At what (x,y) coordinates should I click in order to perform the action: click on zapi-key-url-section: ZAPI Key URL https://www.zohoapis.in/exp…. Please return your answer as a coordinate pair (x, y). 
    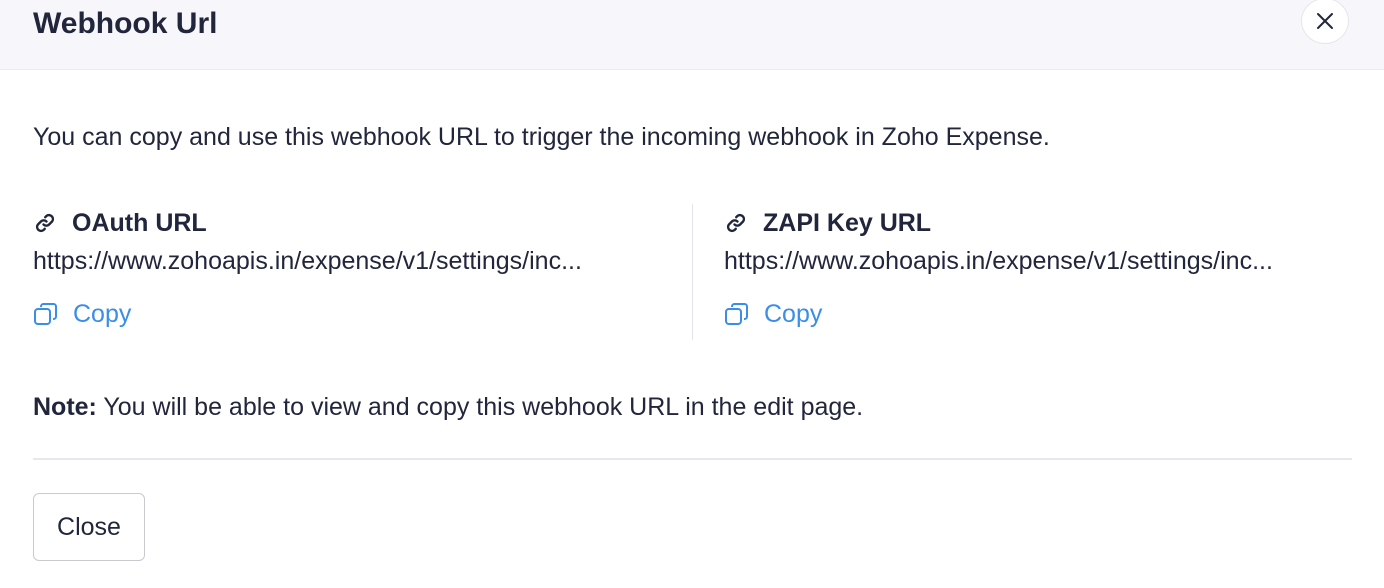
    Looking at the image, I should click on (1044, 266).